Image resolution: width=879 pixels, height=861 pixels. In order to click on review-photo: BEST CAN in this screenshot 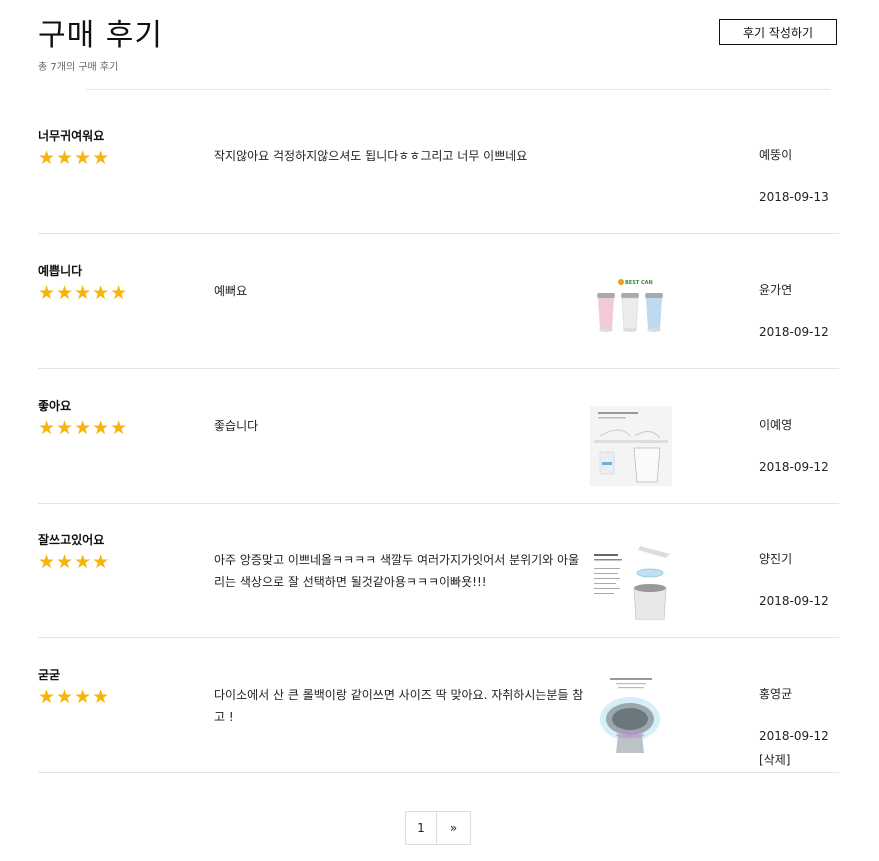, I will do `click(631, 311)`.